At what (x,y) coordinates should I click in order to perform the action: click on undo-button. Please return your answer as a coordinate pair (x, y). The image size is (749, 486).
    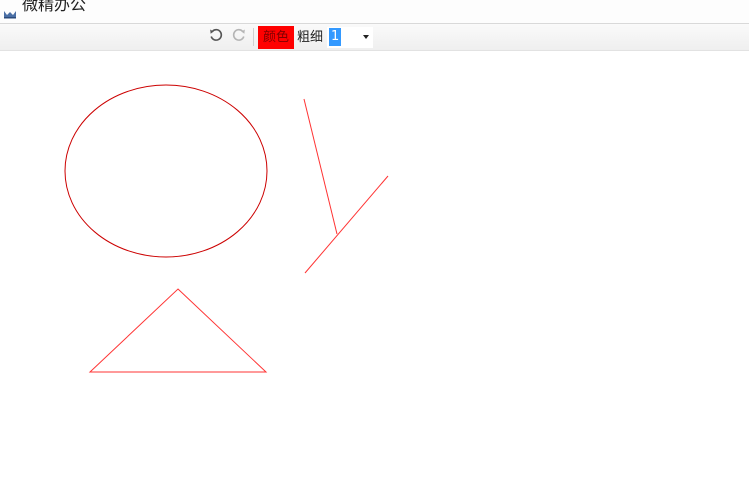
    Looking at the image, I should click on (216, 37).